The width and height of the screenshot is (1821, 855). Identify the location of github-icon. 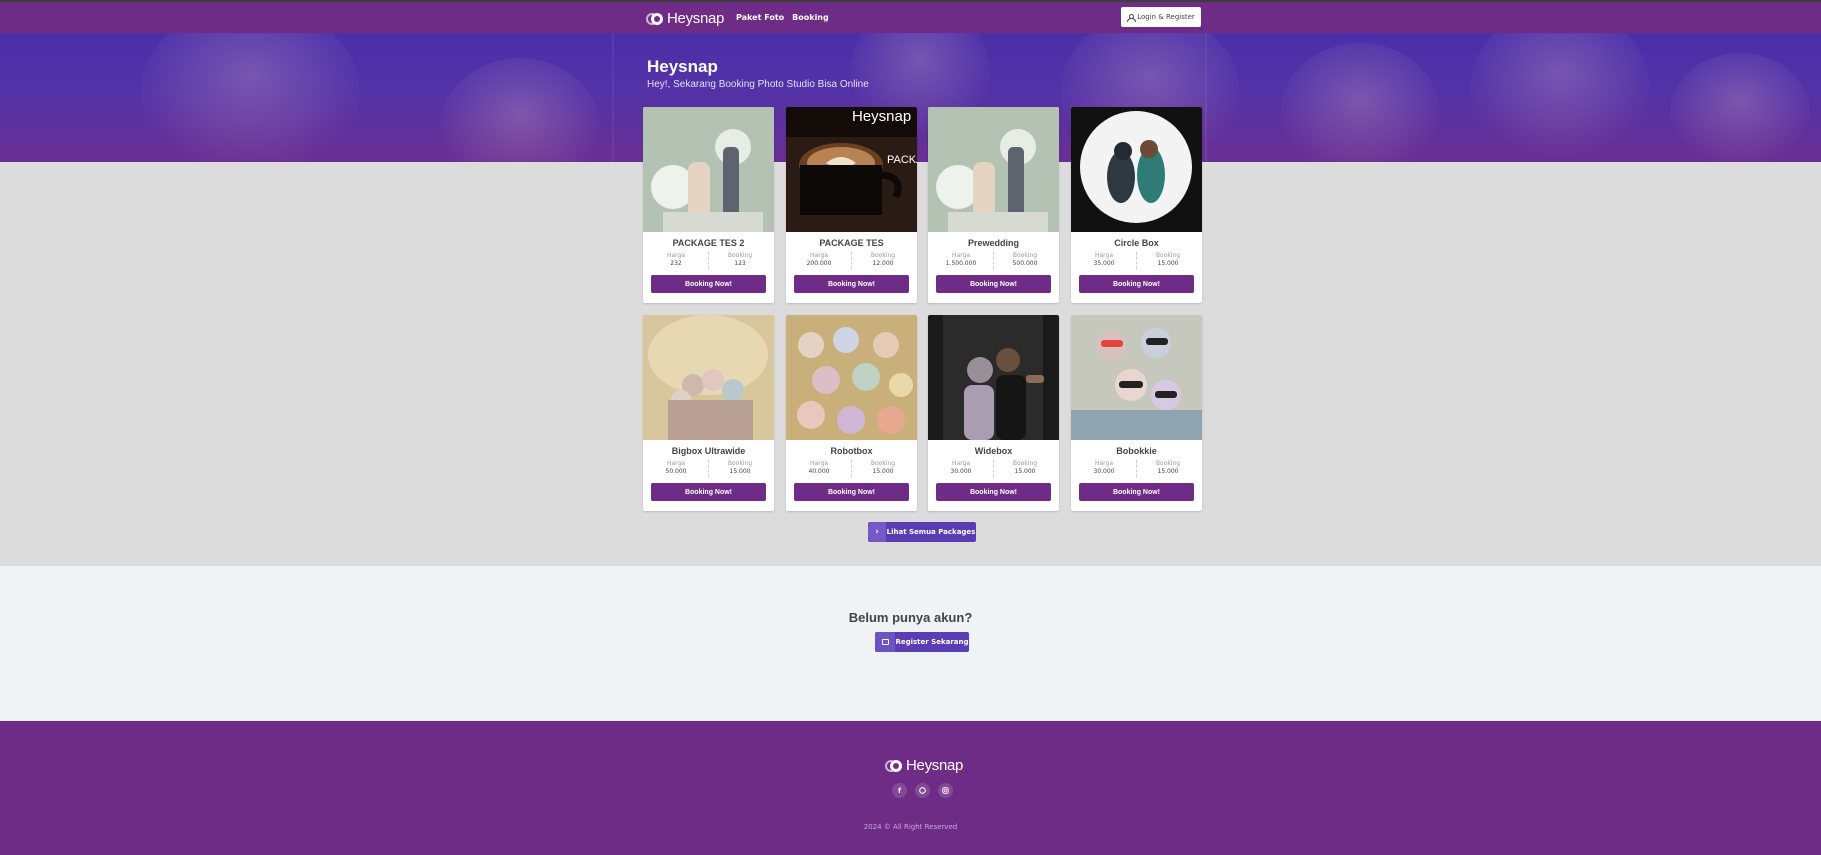
(922, 790).